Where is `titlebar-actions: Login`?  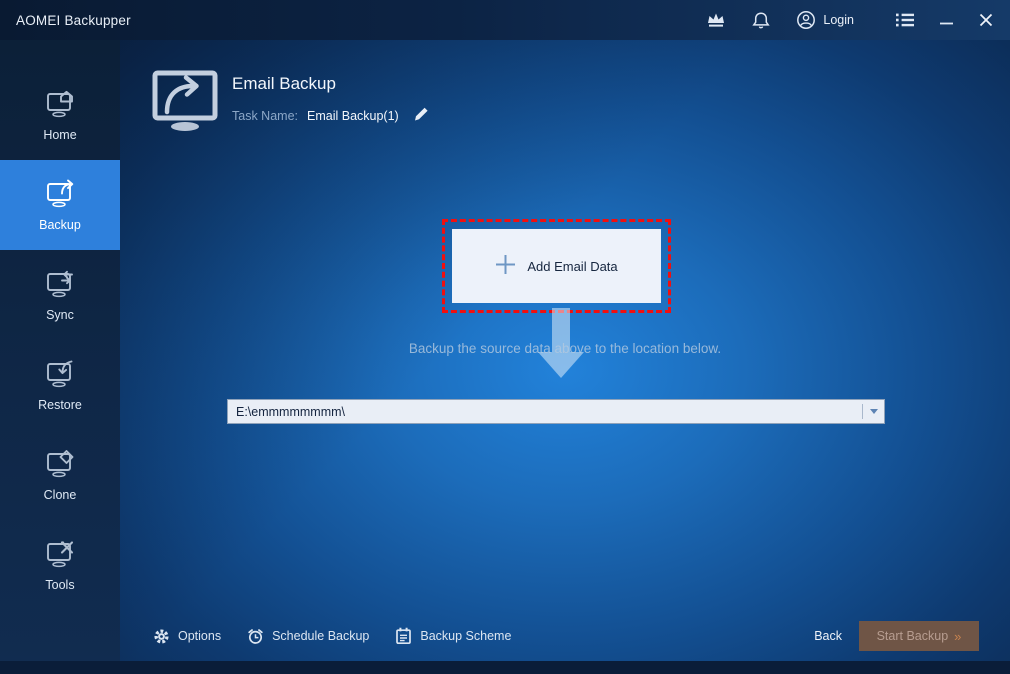 titlebar-actions: Login is located at coordinates (849, 20).